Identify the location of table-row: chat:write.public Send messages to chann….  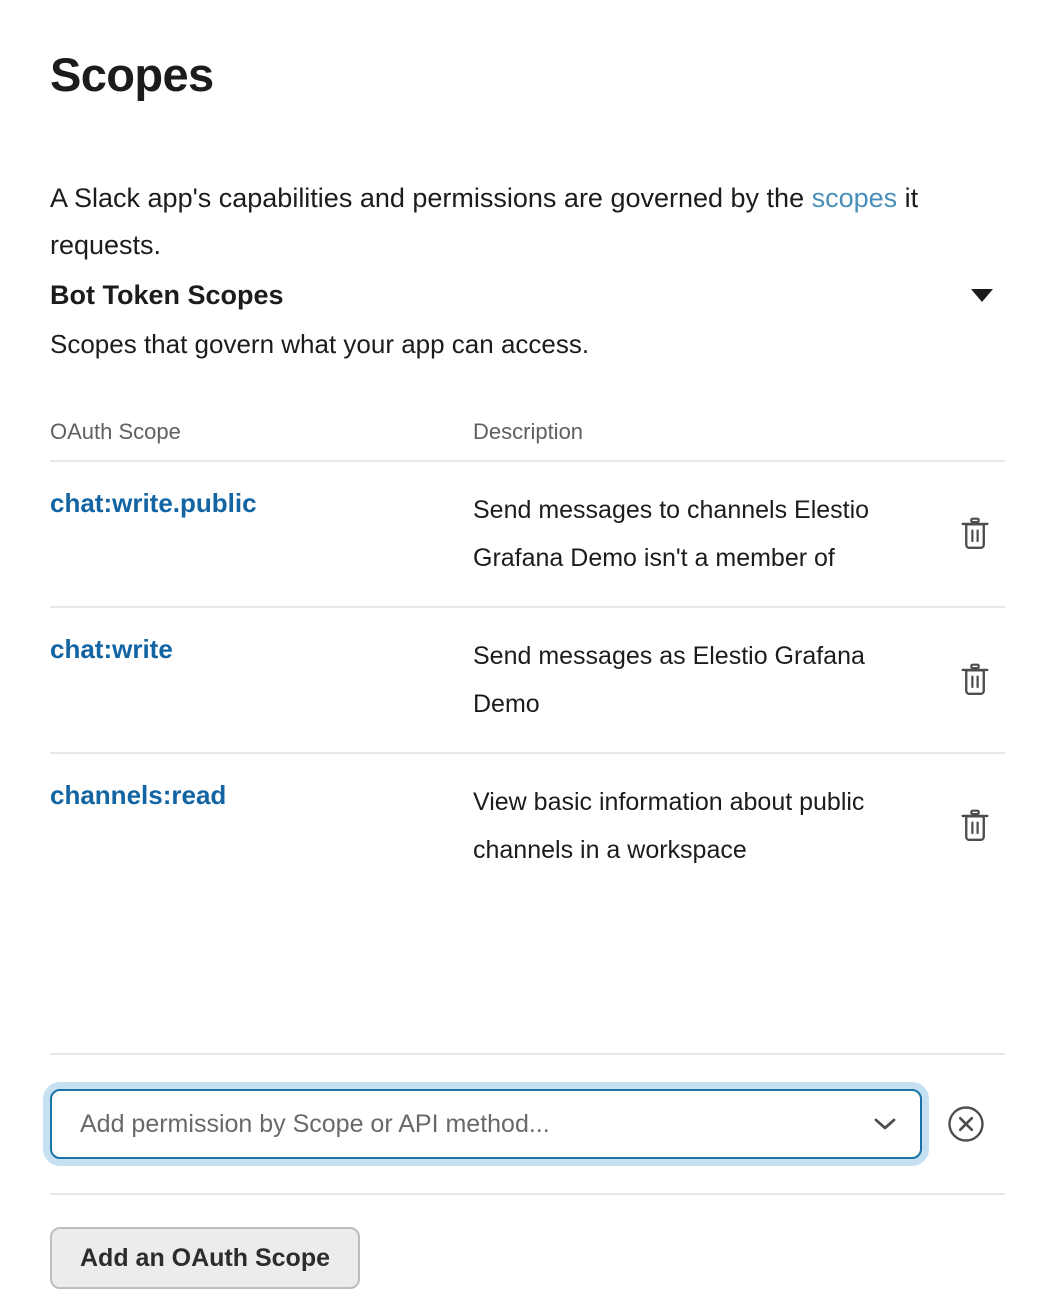
(527, 534).